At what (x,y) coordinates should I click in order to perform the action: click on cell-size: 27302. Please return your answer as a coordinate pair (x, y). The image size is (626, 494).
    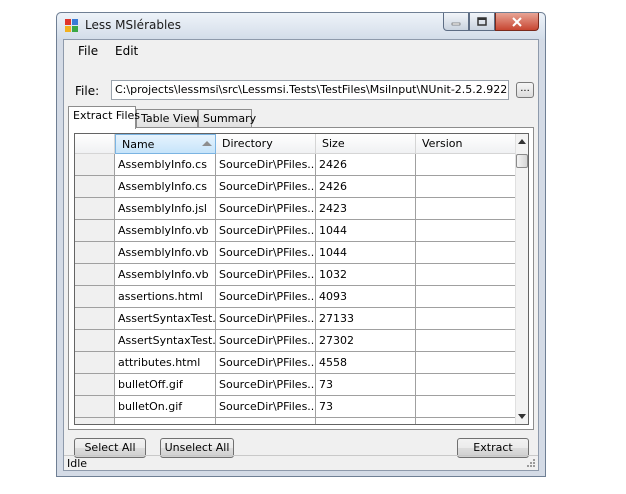
    Looking at the image, I should click on (366, 341).